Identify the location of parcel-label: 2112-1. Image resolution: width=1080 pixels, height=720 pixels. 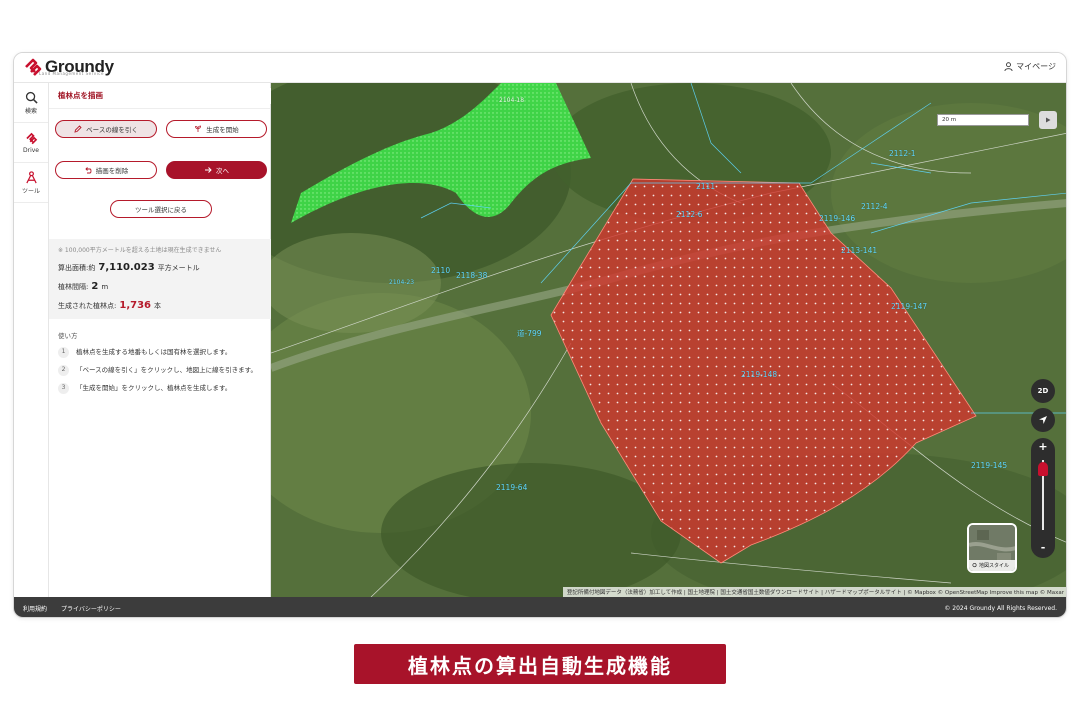
(902, 153).